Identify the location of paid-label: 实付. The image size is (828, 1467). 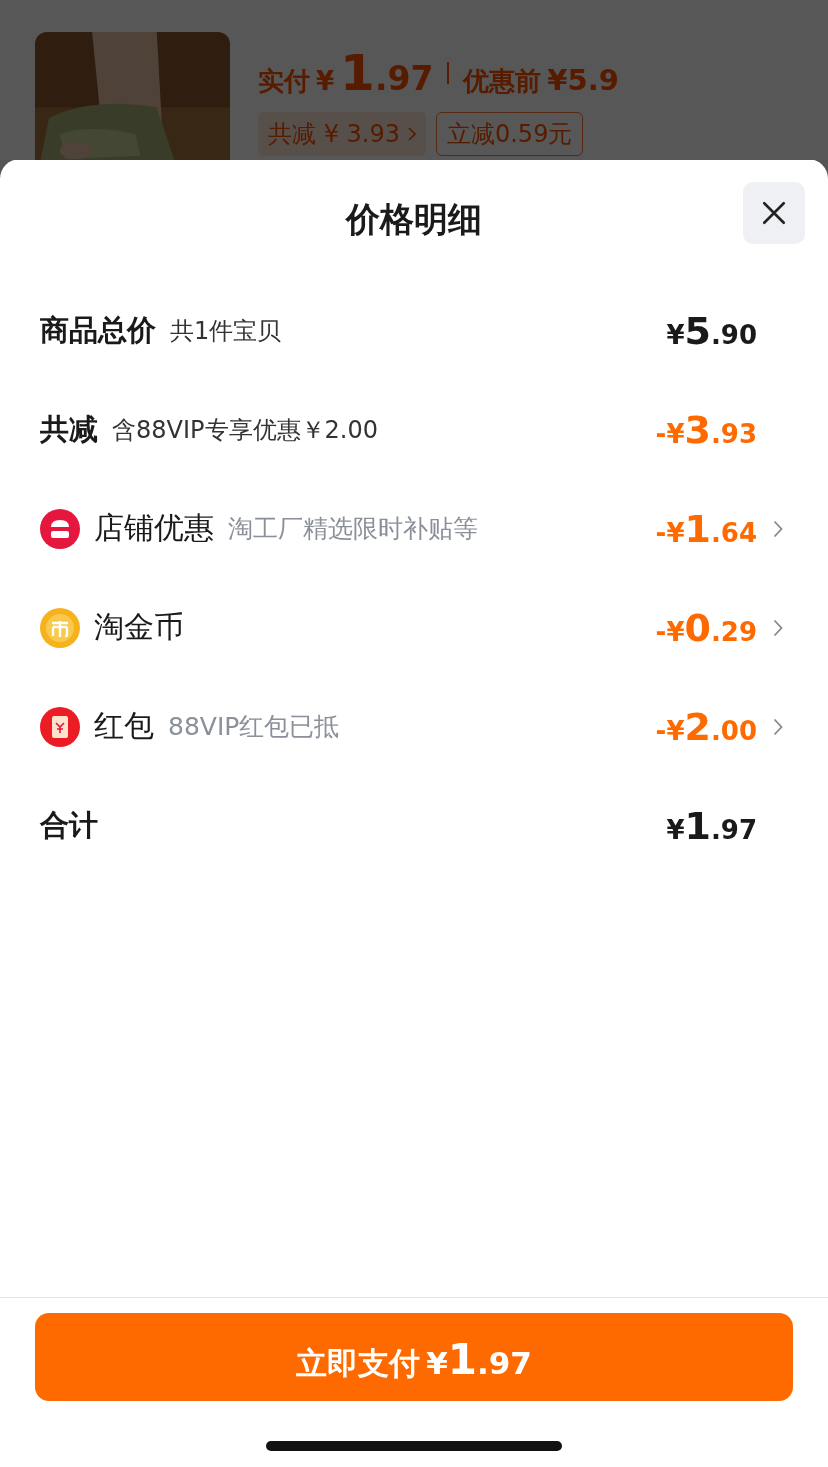
(284, 81).